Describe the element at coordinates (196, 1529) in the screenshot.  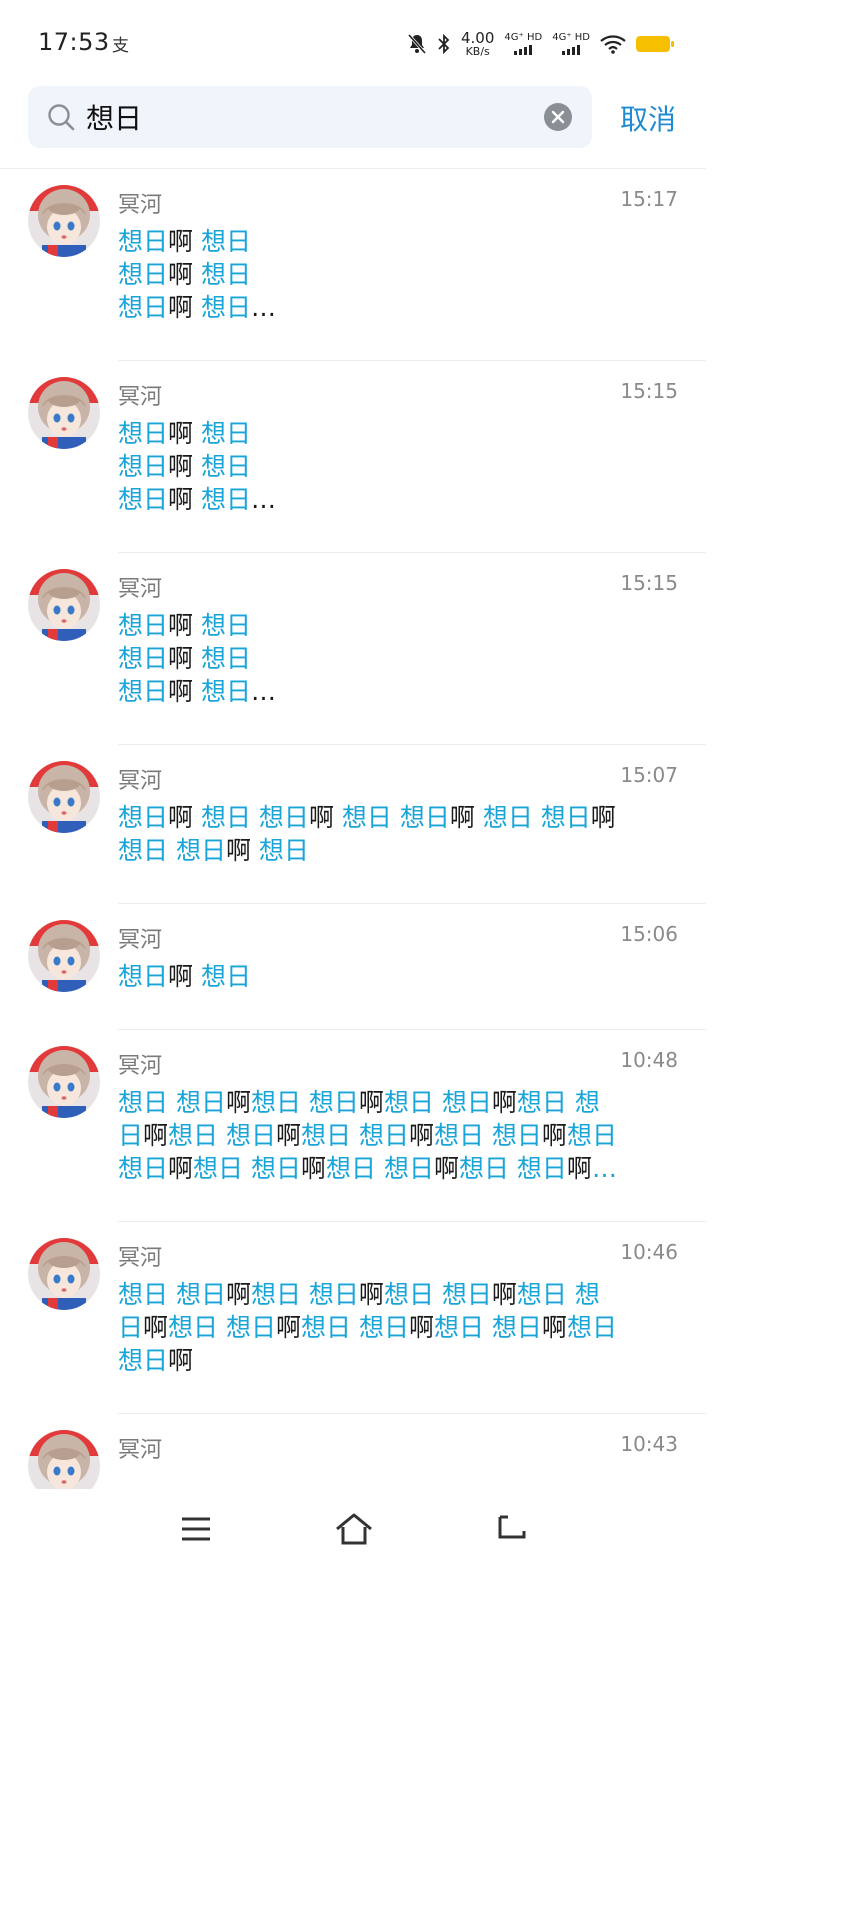
I see `menu-icon` at that location.